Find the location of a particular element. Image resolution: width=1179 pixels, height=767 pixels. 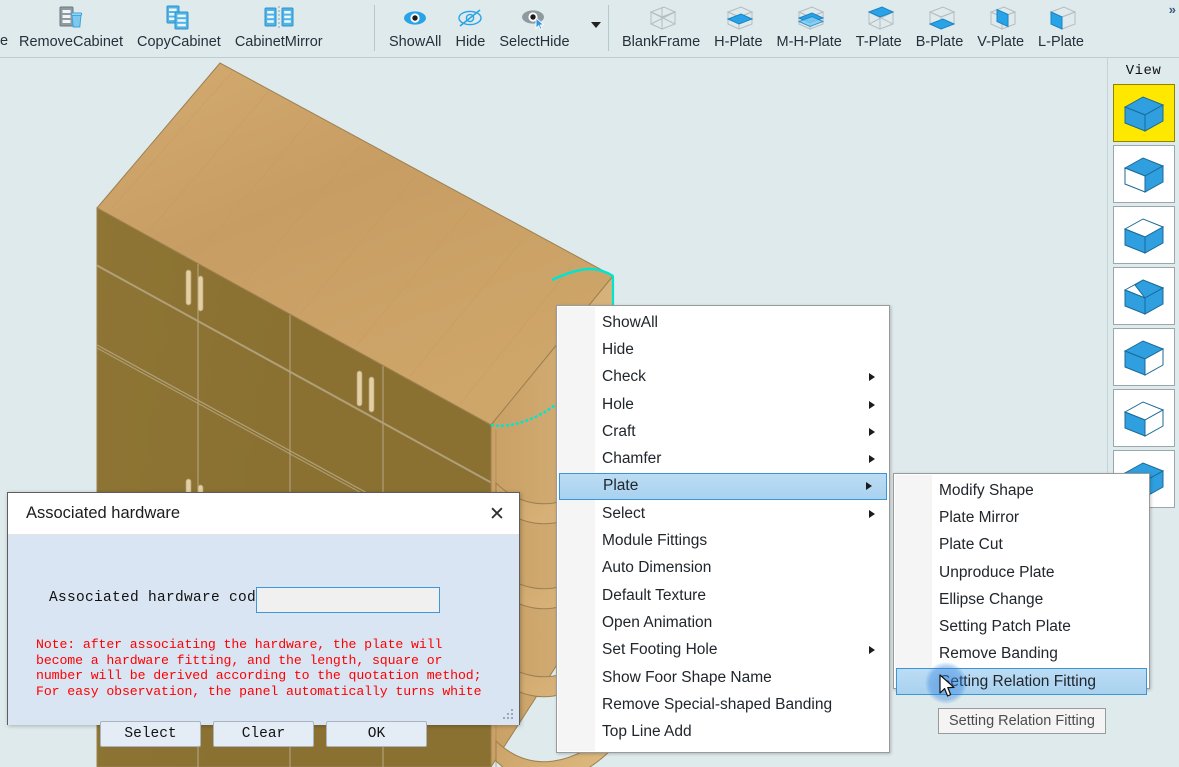

context-menu-item-showall: ShowAll is located at coordinates (723, 322).